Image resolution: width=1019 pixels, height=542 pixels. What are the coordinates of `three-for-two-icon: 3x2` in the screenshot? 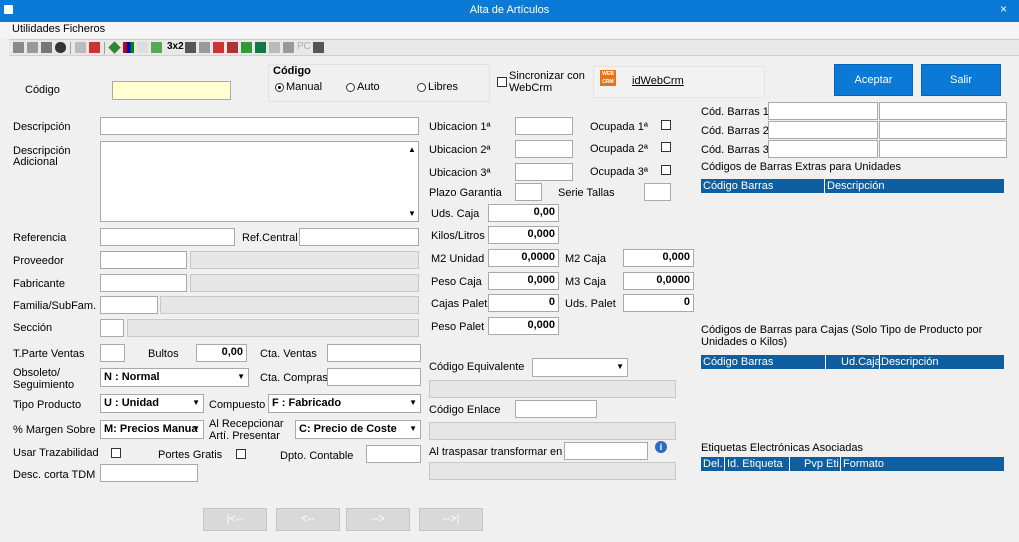 It's located at (175, 46).